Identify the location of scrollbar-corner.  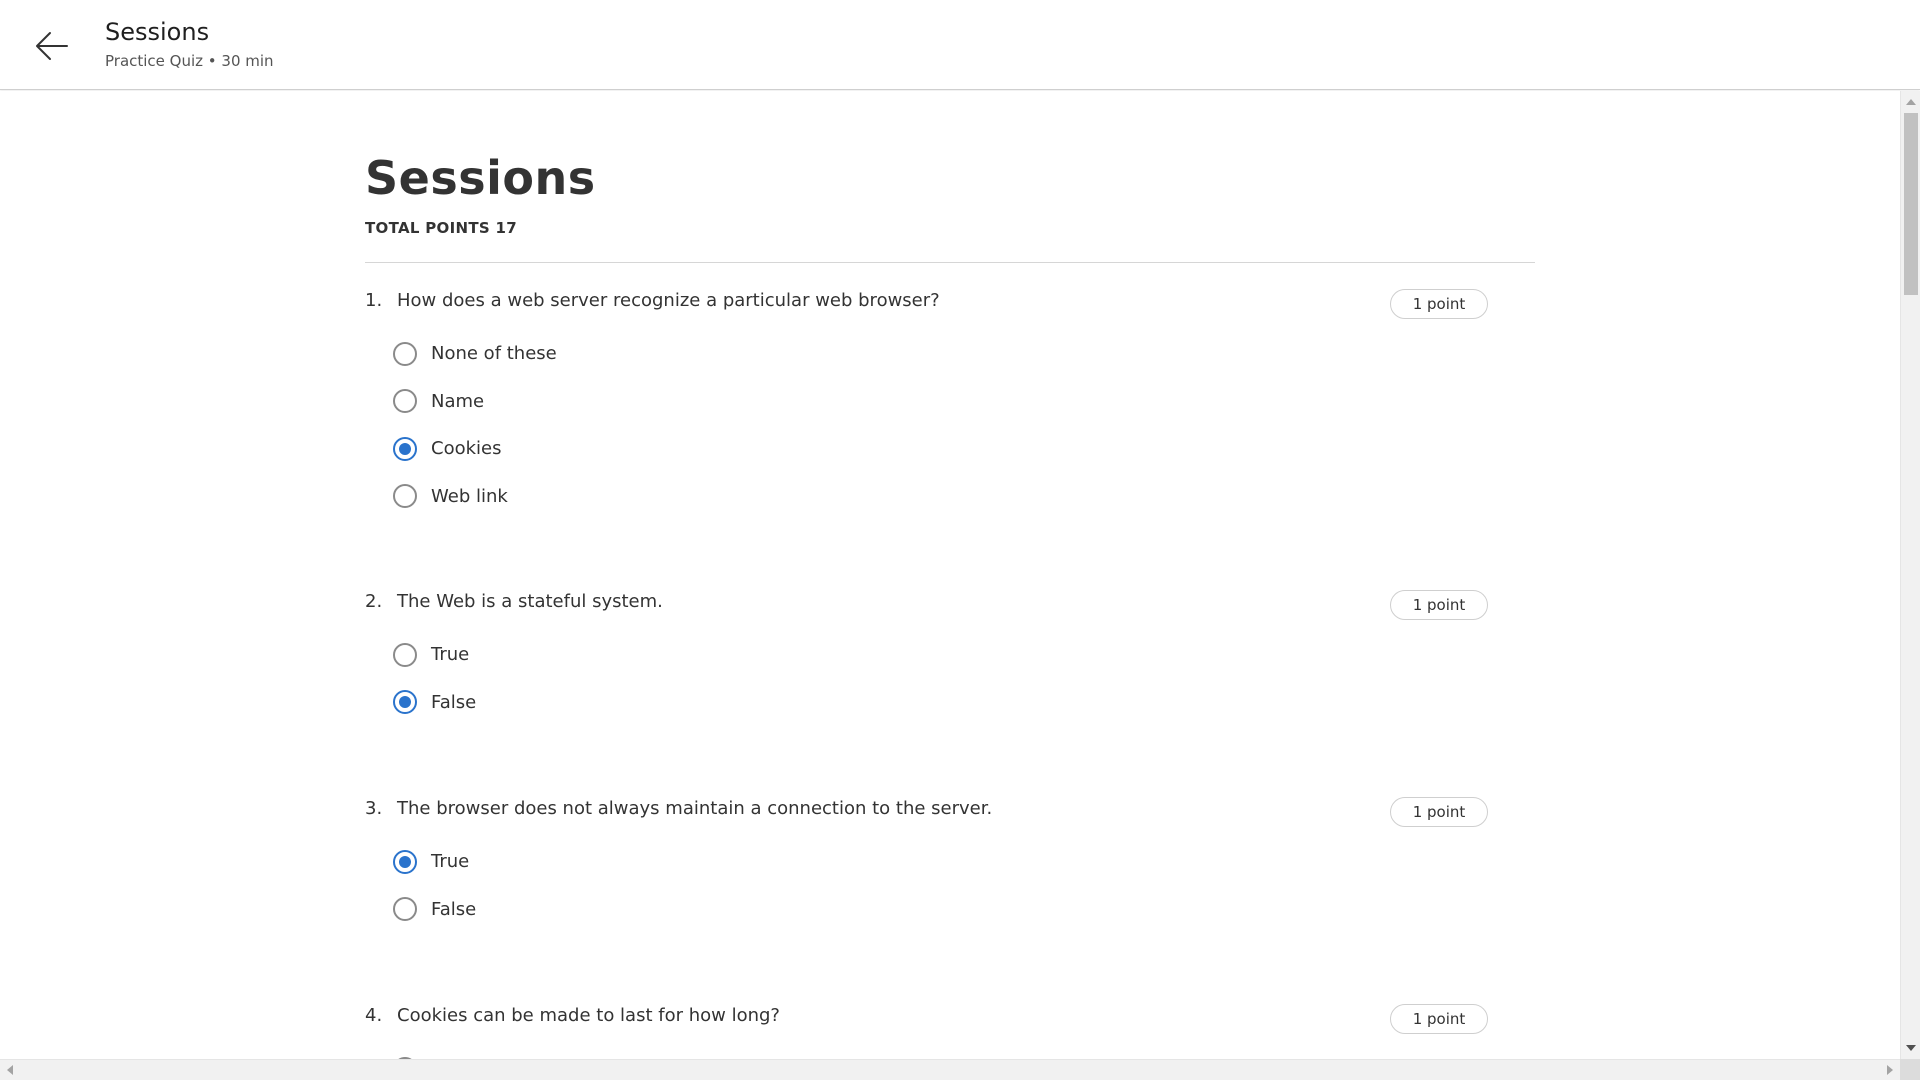
(1910, 1069).